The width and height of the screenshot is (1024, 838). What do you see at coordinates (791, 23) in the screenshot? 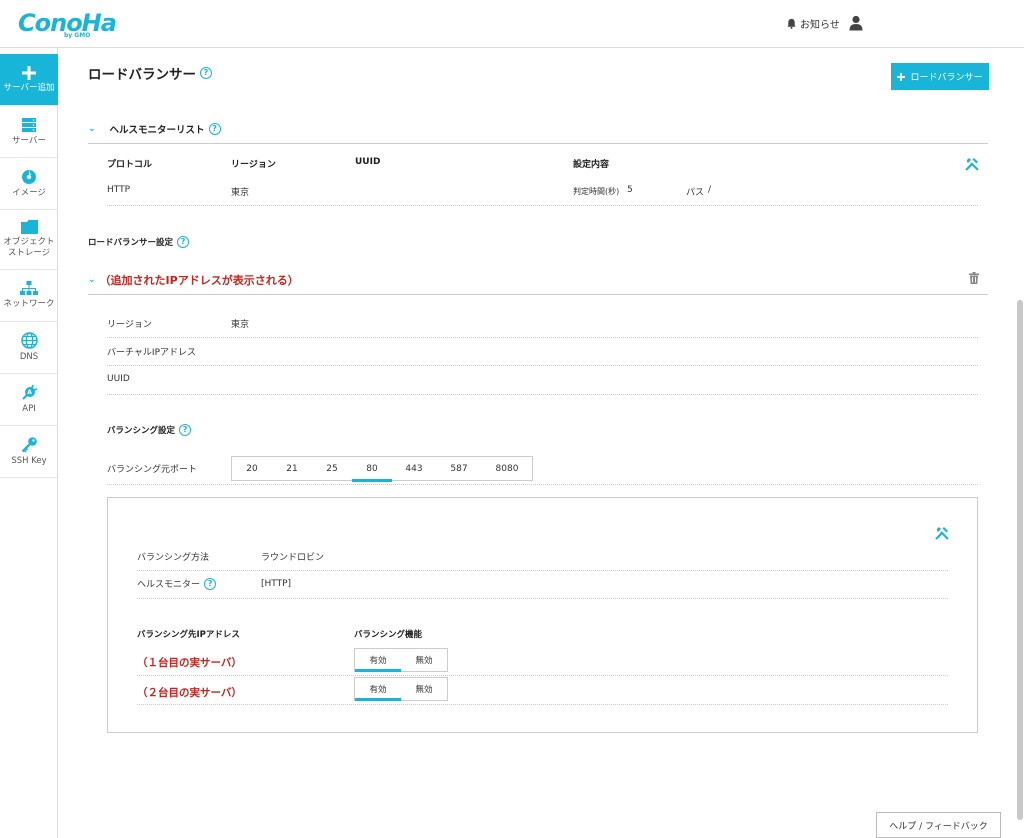
I see `bell-icon` at bounding box center [791, 23].